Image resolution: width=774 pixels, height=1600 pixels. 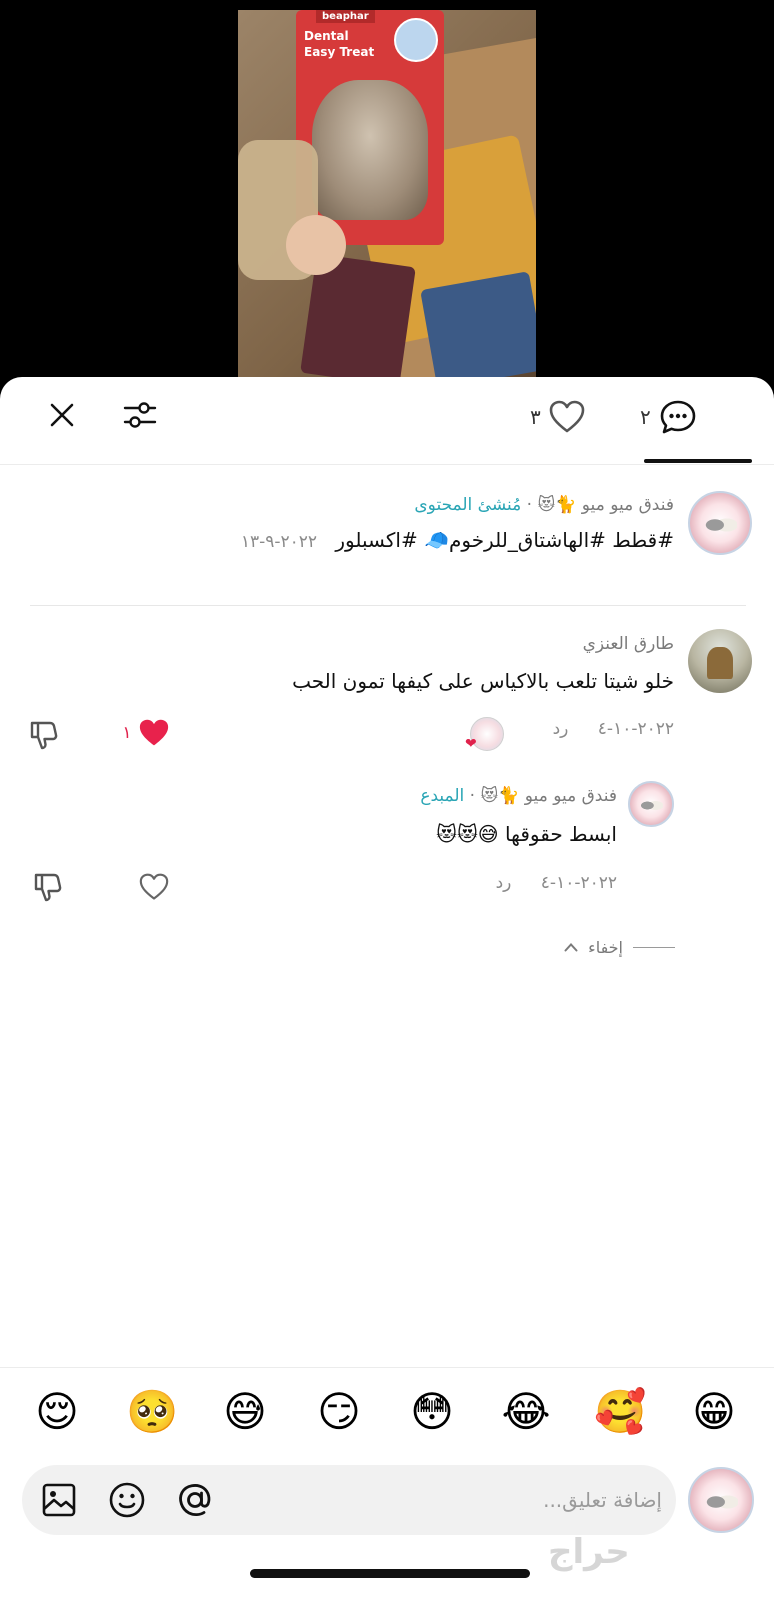 What do you see at coordinates (654, 947) in the screenshot?
I see `hide-divider-line` at bounding box center [654, 947].